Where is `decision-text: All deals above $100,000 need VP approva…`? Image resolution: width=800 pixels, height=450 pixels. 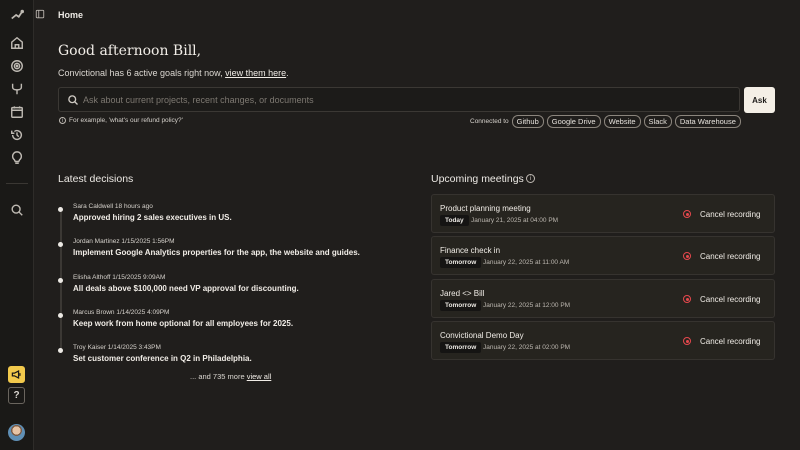 decision-text: All deals above $100,000 need VP approva… is located at coordinates (186, 288).